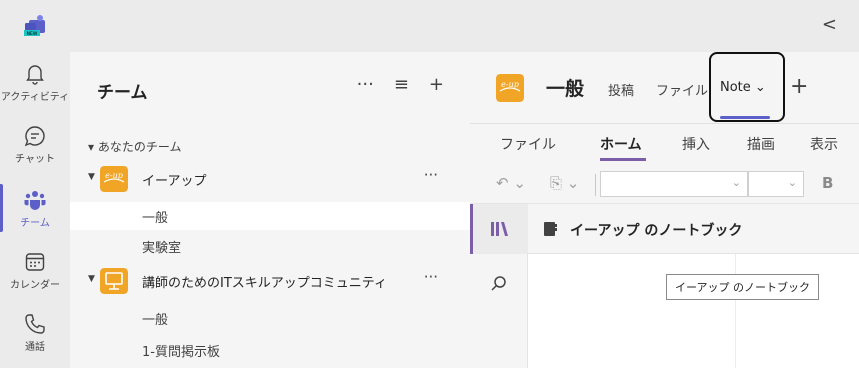 The width and height of the screenshot is (859, 368). Describe the element at coordinates (35, 285) in the screenshot. I see `rail-label: カレンダー` at that location.